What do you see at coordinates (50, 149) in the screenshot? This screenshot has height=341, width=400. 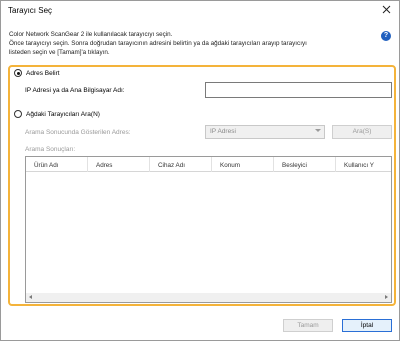 I see `search-results-label: Arama Sonuçları:` at bounding box center [50, 149].